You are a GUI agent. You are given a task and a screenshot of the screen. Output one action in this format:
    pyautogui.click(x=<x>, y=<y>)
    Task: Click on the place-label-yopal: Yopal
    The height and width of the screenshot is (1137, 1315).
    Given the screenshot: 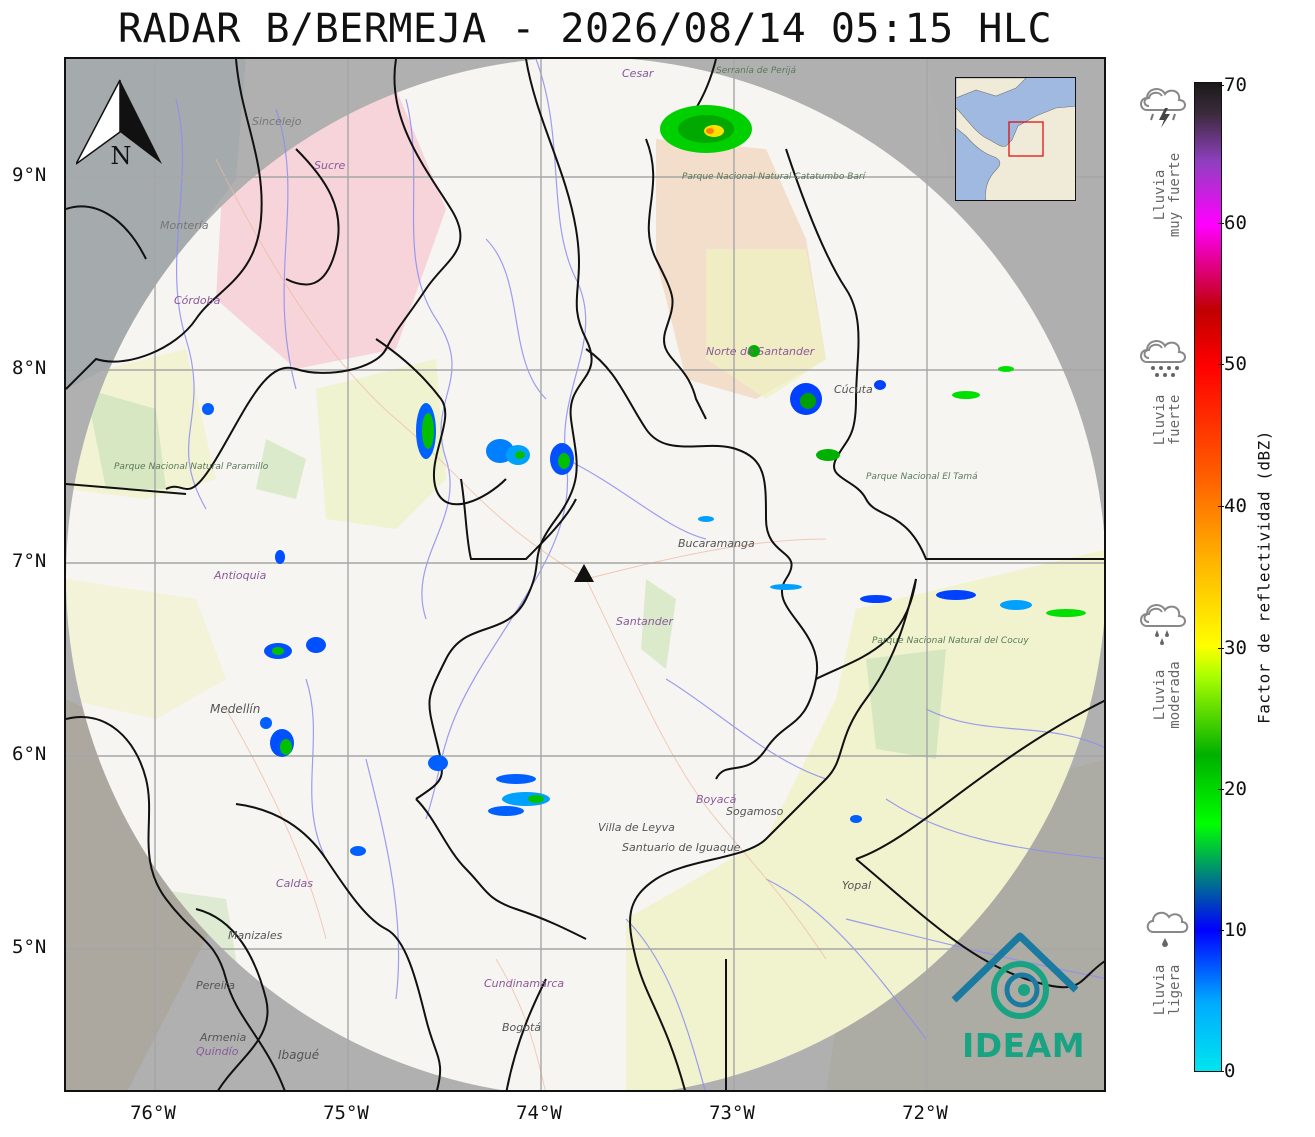 What is the action you would take?
    pyautogui.click(x=856, y=885)
    